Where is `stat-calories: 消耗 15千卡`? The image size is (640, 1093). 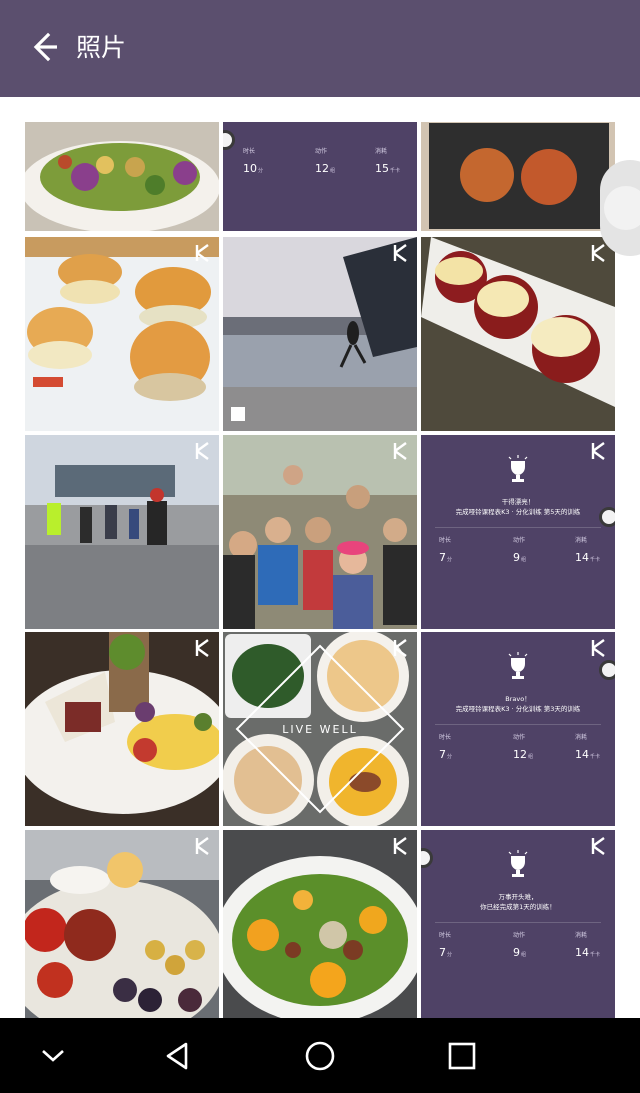 stat-calories: 消耗 15千卡 is located at coordinates (388, 161).